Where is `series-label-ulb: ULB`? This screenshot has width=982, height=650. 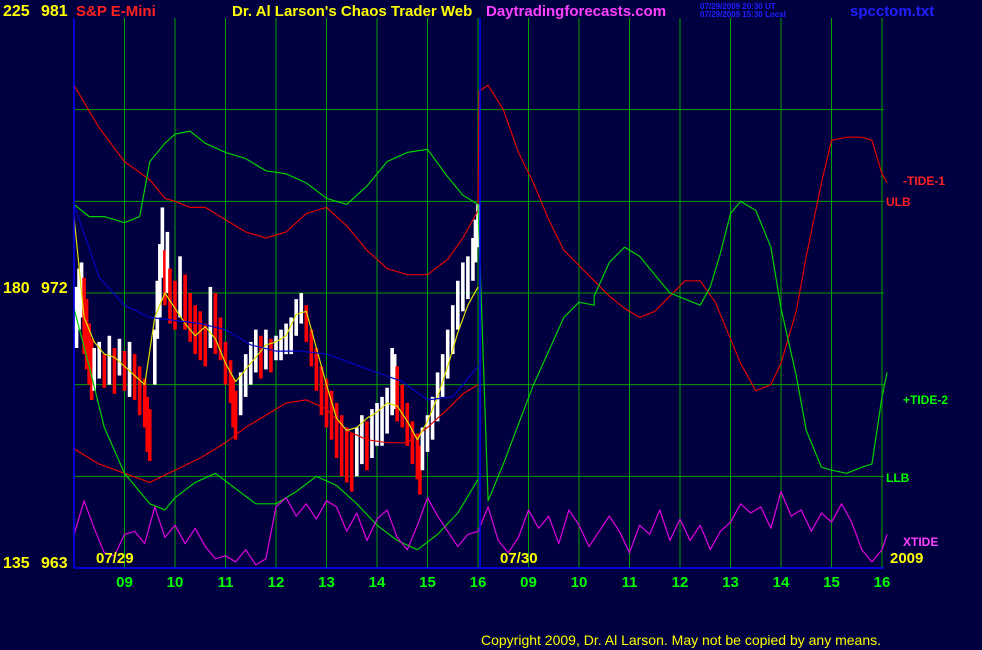 series-label-ulb: ULB is located at coordinates (898, 202).